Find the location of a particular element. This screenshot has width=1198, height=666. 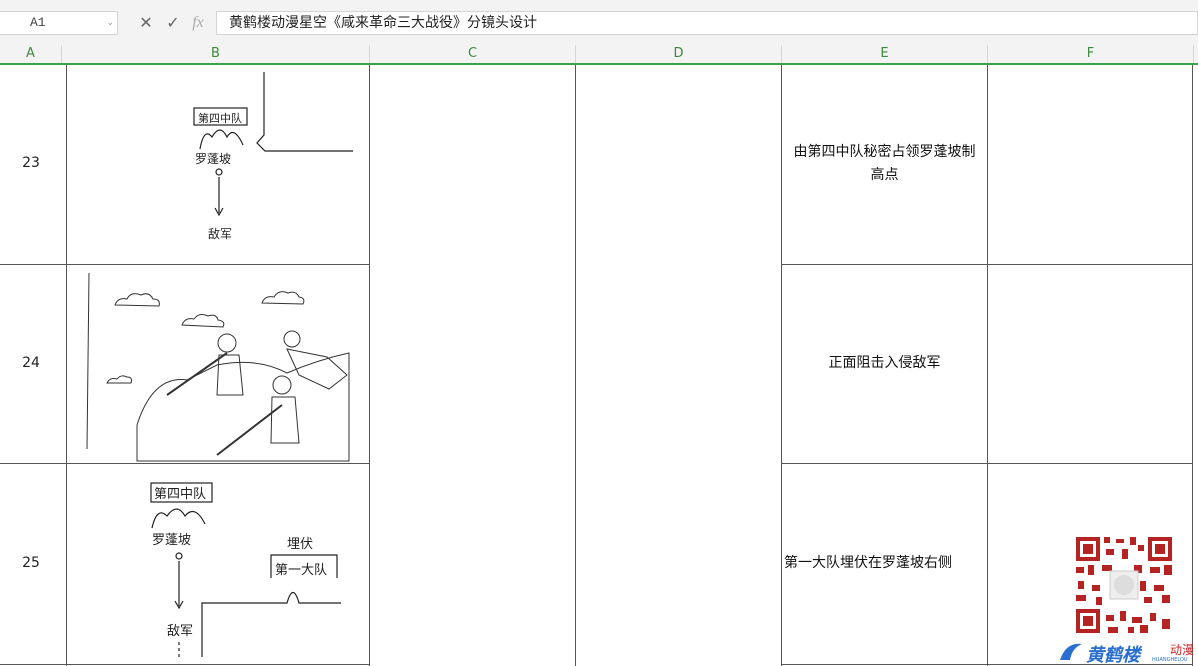

qr-code-icon is located at coordinates (1124, 585).